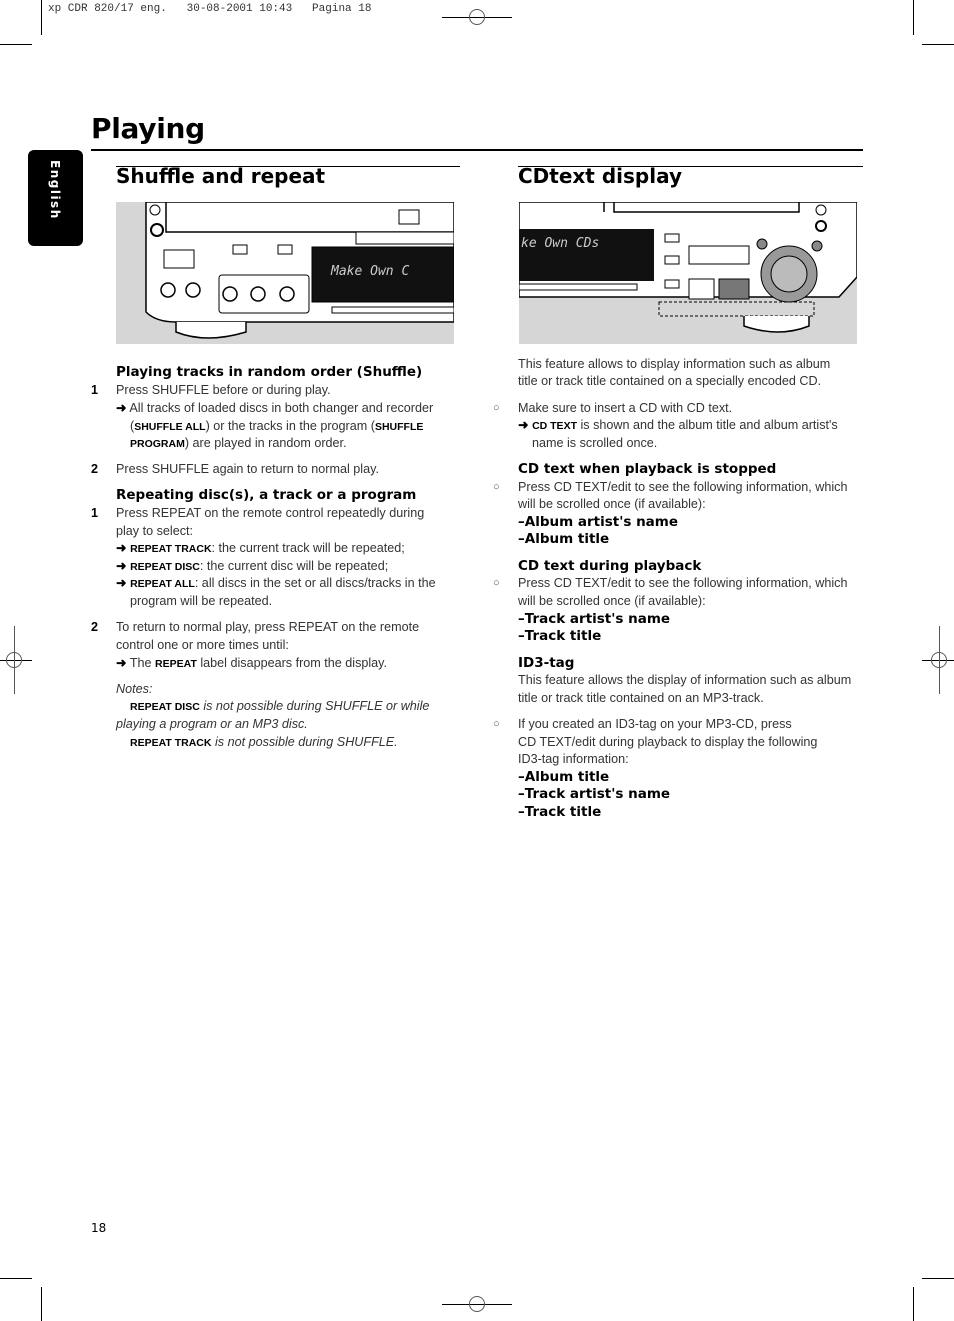 This screenshot has width=954, height=1321. I want to click on illustration-display-text: ke Own CDs, so click(560, 243).